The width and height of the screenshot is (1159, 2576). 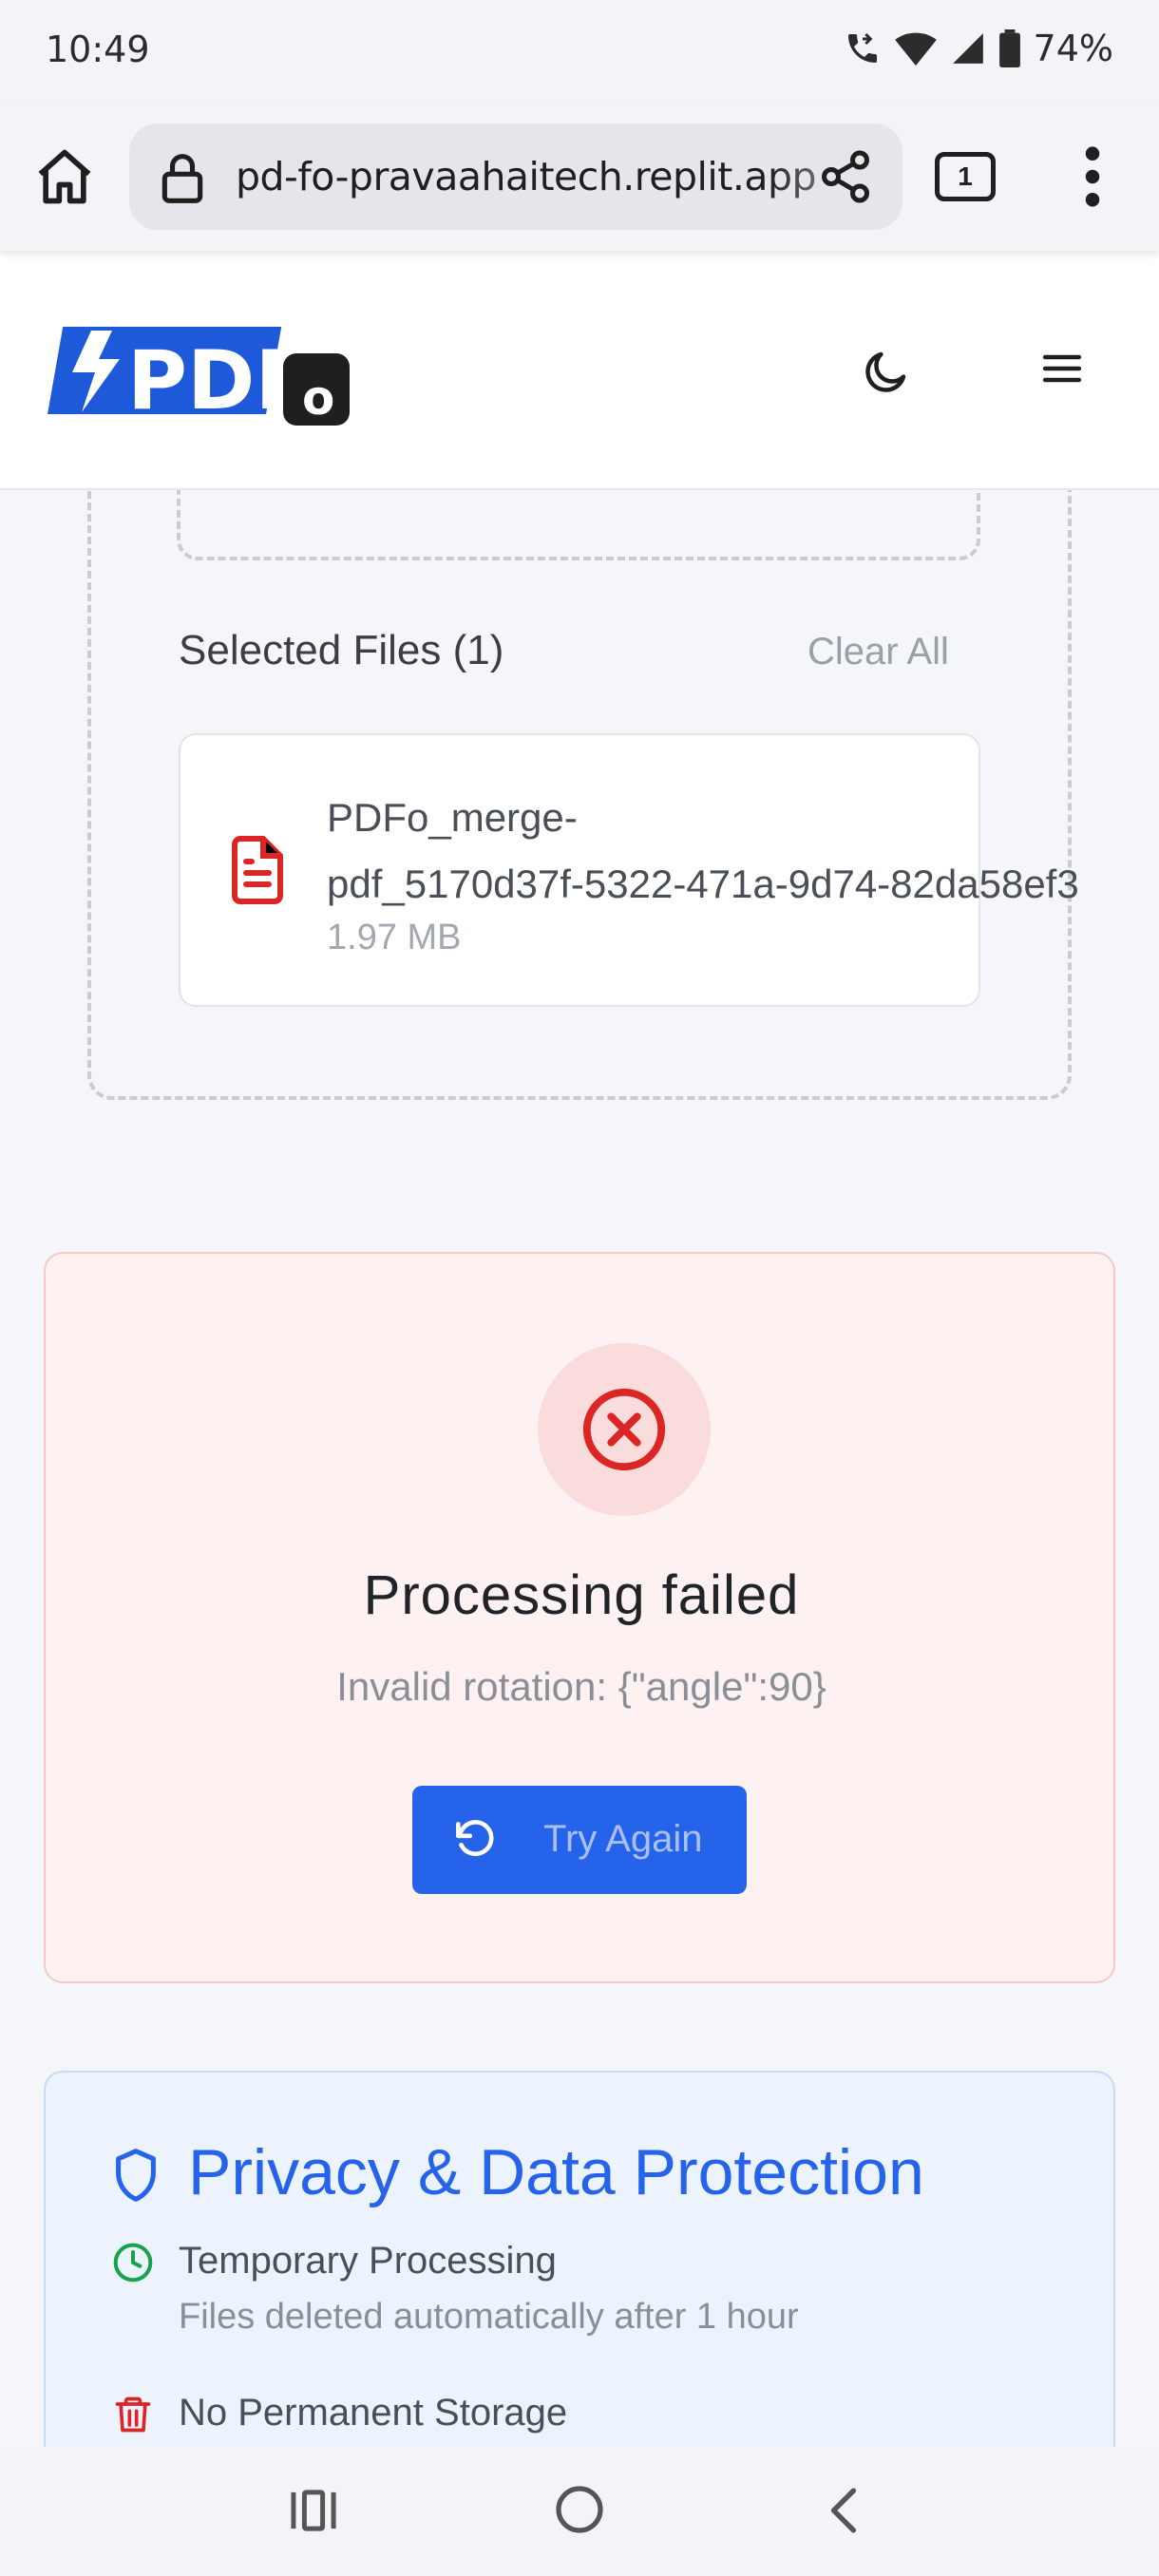 I want to click on feature-title-temporary: Temporary Processing, so click(x=368, y=2261).